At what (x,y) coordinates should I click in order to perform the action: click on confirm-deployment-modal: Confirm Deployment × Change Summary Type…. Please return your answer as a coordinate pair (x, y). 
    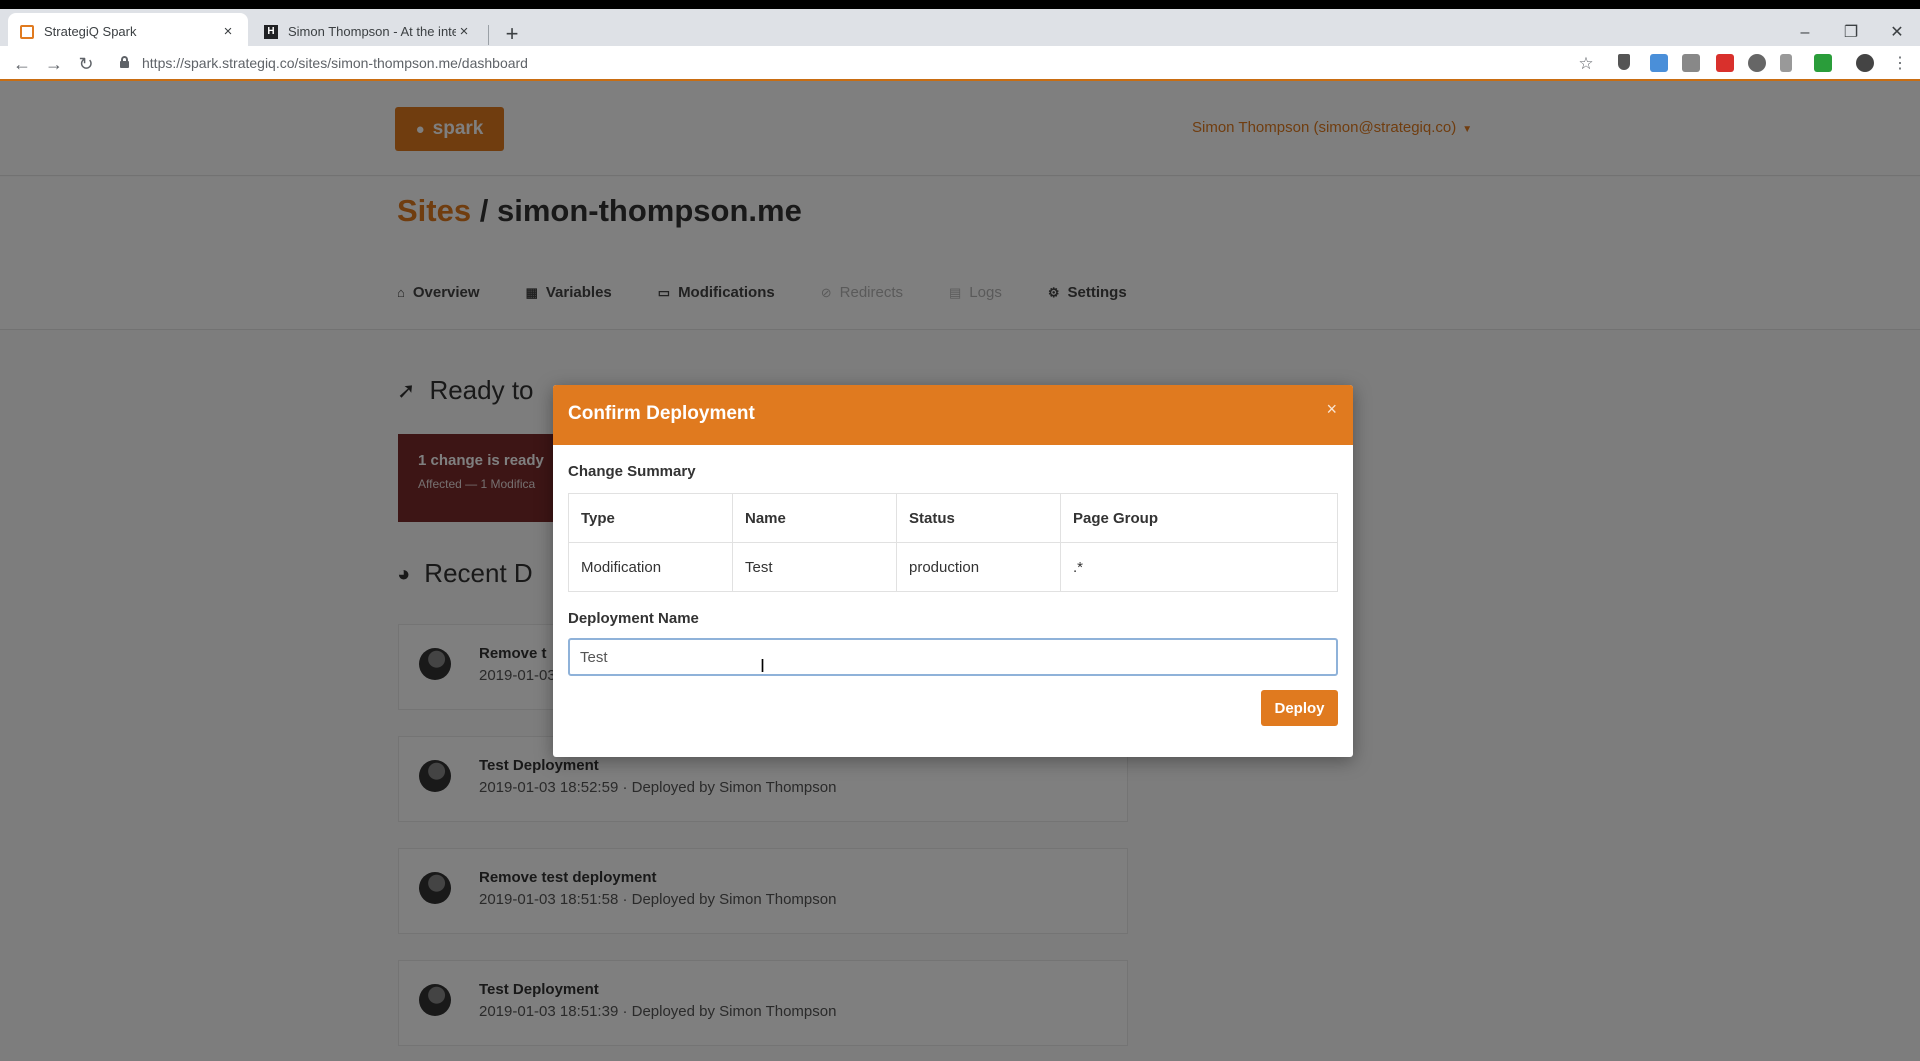
    Looking at the image, I should click on (953, 571).